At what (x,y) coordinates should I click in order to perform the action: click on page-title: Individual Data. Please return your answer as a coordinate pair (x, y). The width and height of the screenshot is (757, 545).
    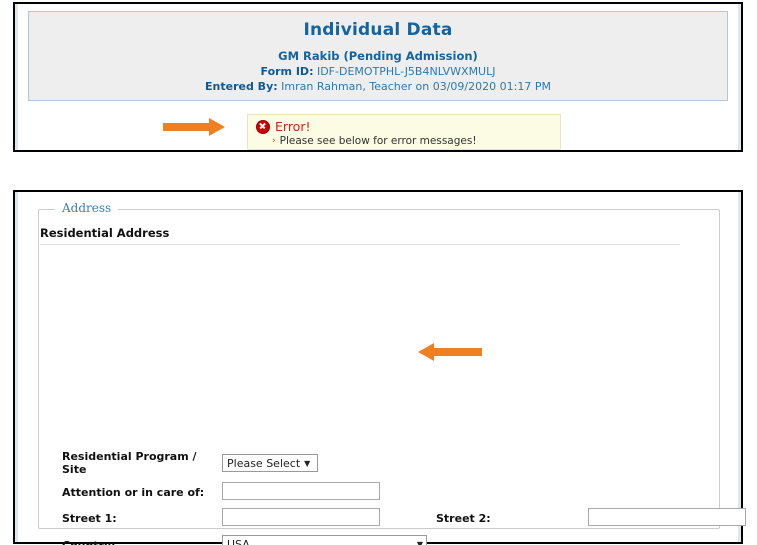
    Looking at the image, I should click on (378, 30).